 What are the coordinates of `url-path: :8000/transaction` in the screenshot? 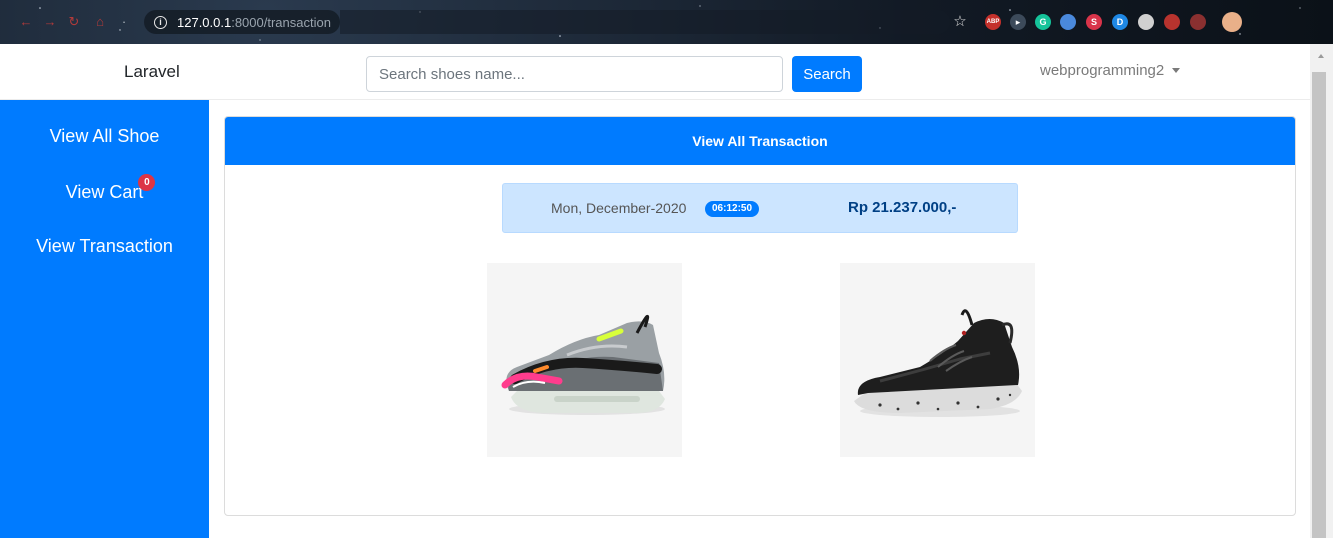 It's located at (281, 22).